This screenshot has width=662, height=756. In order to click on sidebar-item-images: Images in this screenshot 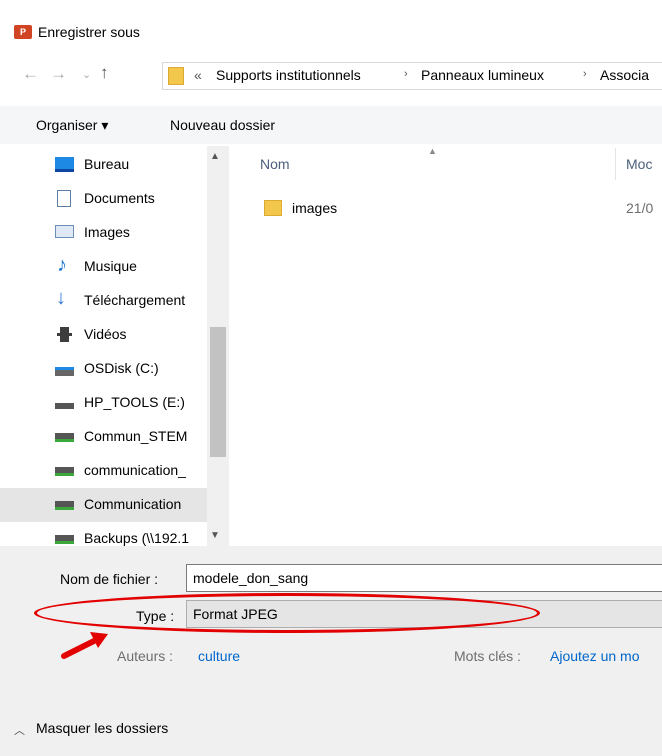, I will do `click(103, 233)`.